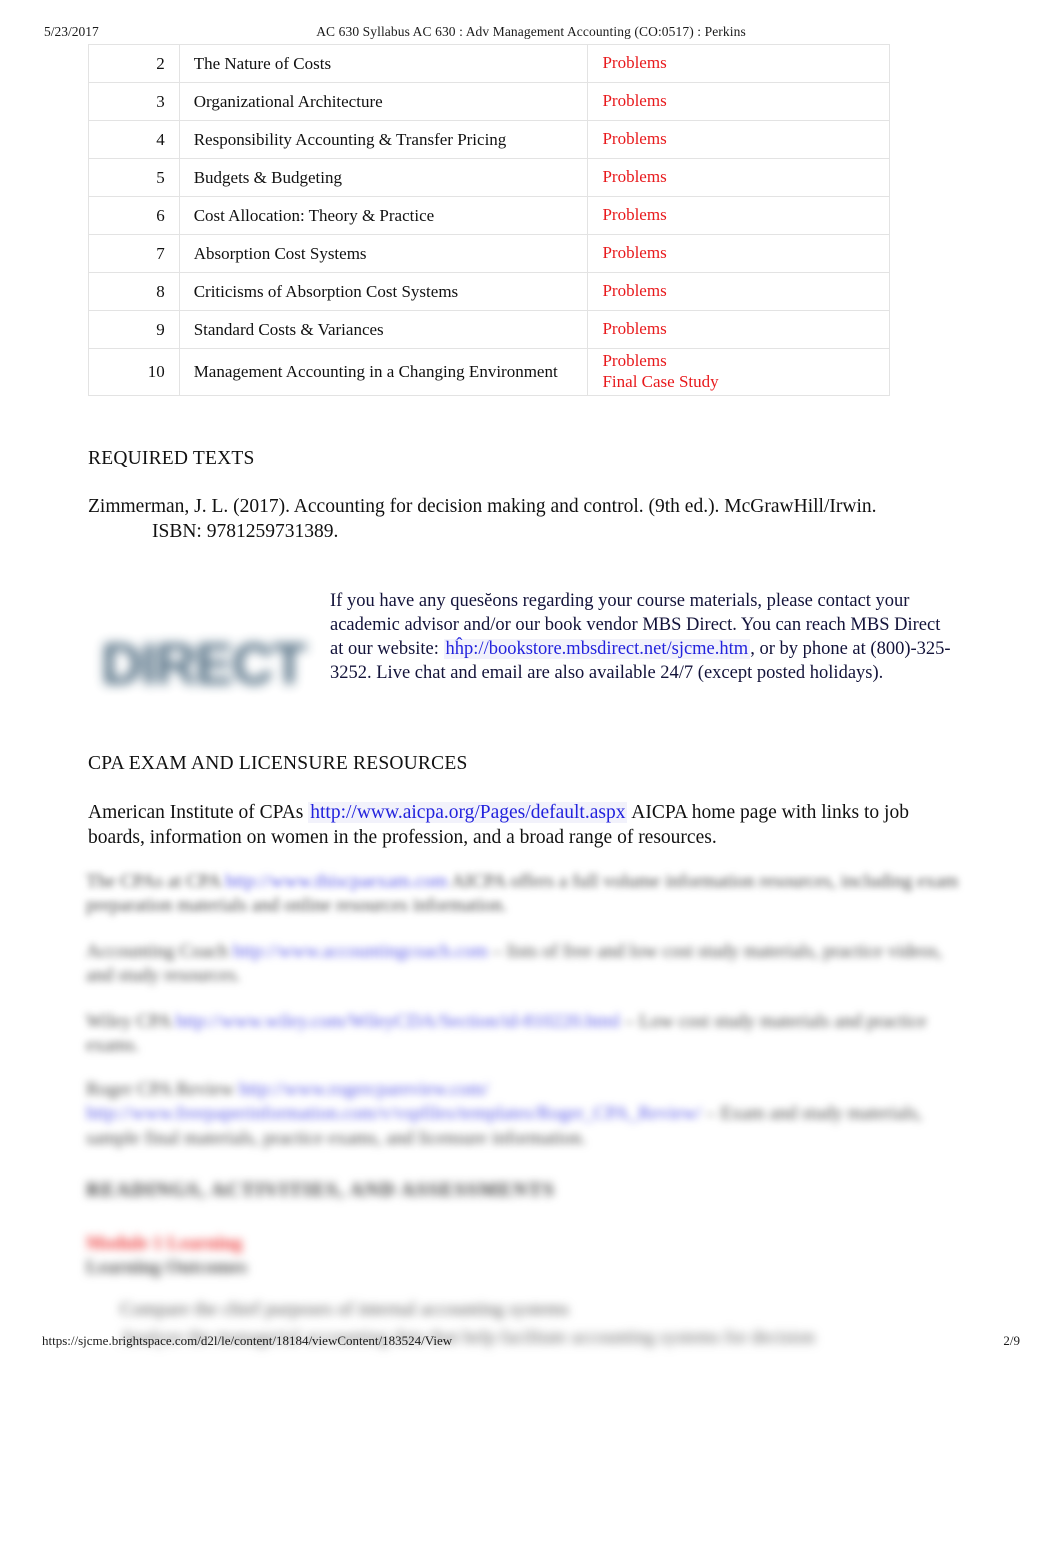 The width and height of the screenshot is (1062, 1556). I want to click on row-topic: Organizational Architecture, so click(383, 101).